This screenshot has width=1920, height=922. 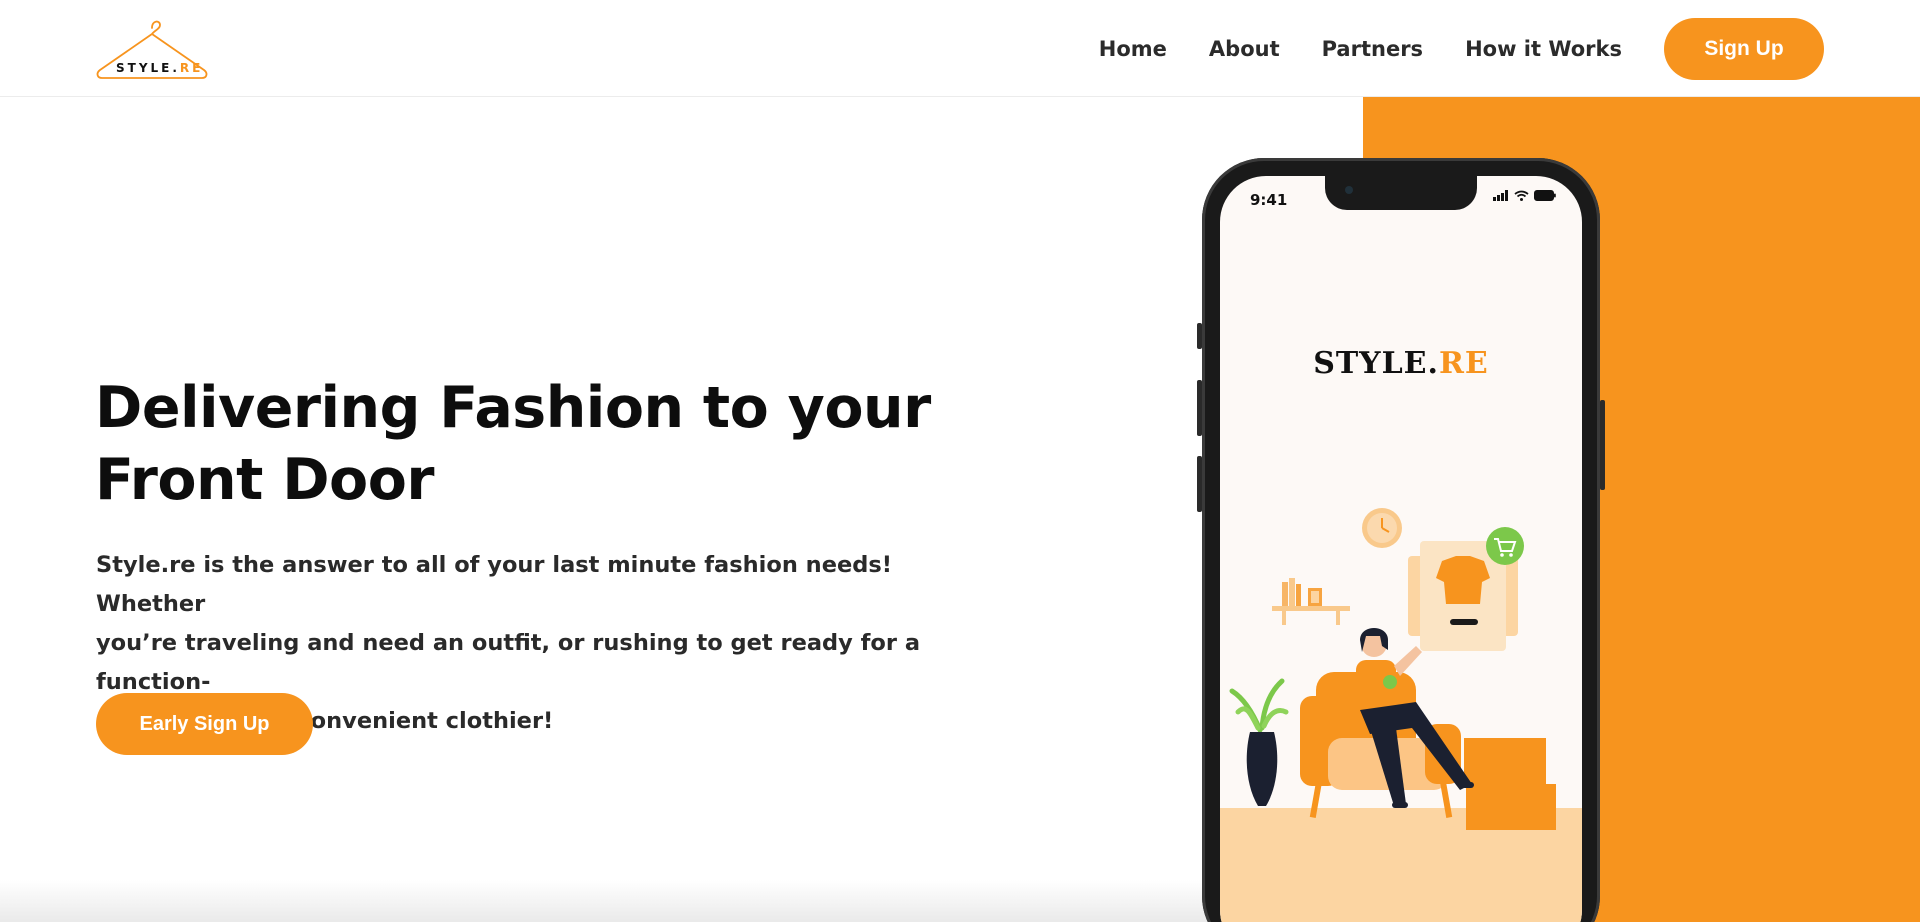 What do you see at coordinates (1244, 49) in the screenshot?
I see `nav-about-link: About` at bounding box center [1244, 49].